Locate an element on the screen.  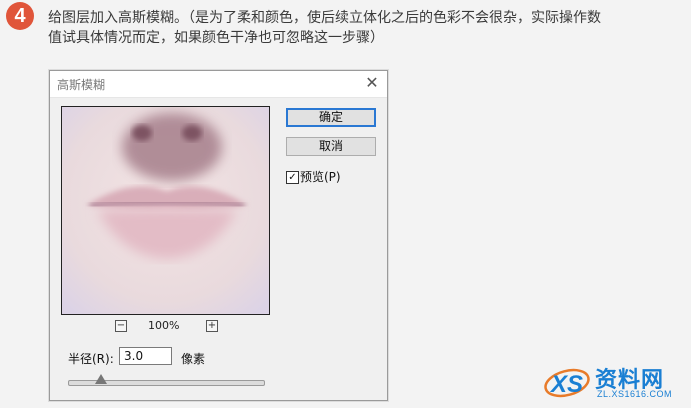
radius-label: 半径(R): is located at coordinates (91, 359).